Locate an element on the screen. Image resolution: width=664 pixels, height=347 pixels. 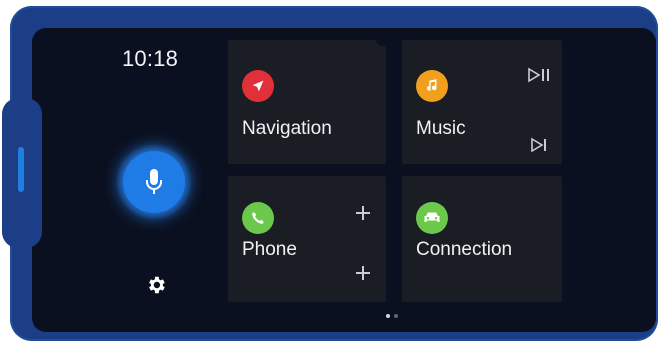
side-handle-indicator is located at coordinates (21, 169).